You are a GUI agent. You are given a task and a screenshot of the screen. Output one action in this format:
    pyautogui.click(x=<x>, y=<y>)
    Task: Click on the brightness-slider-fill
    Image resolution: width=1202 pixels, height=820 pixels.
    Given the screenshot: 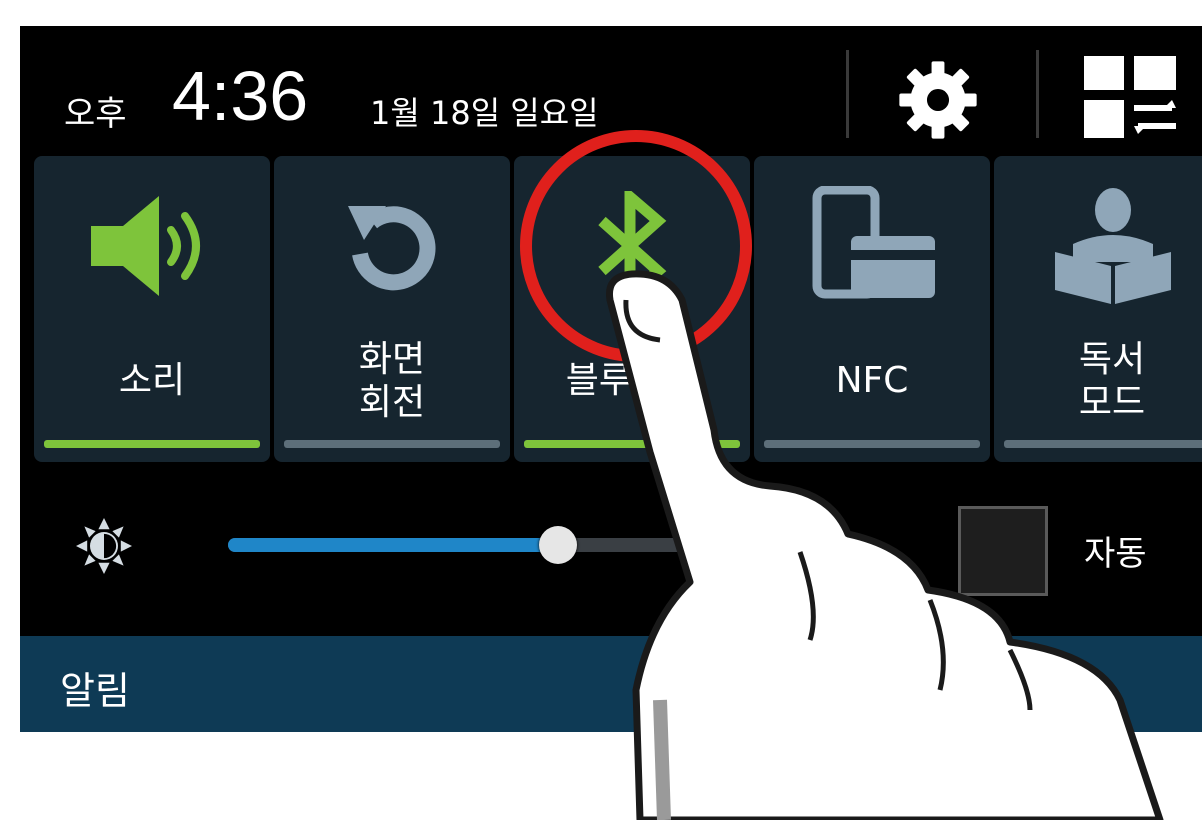 What is the action you would take?
    pyautogui.click(x=393, y=545)
    